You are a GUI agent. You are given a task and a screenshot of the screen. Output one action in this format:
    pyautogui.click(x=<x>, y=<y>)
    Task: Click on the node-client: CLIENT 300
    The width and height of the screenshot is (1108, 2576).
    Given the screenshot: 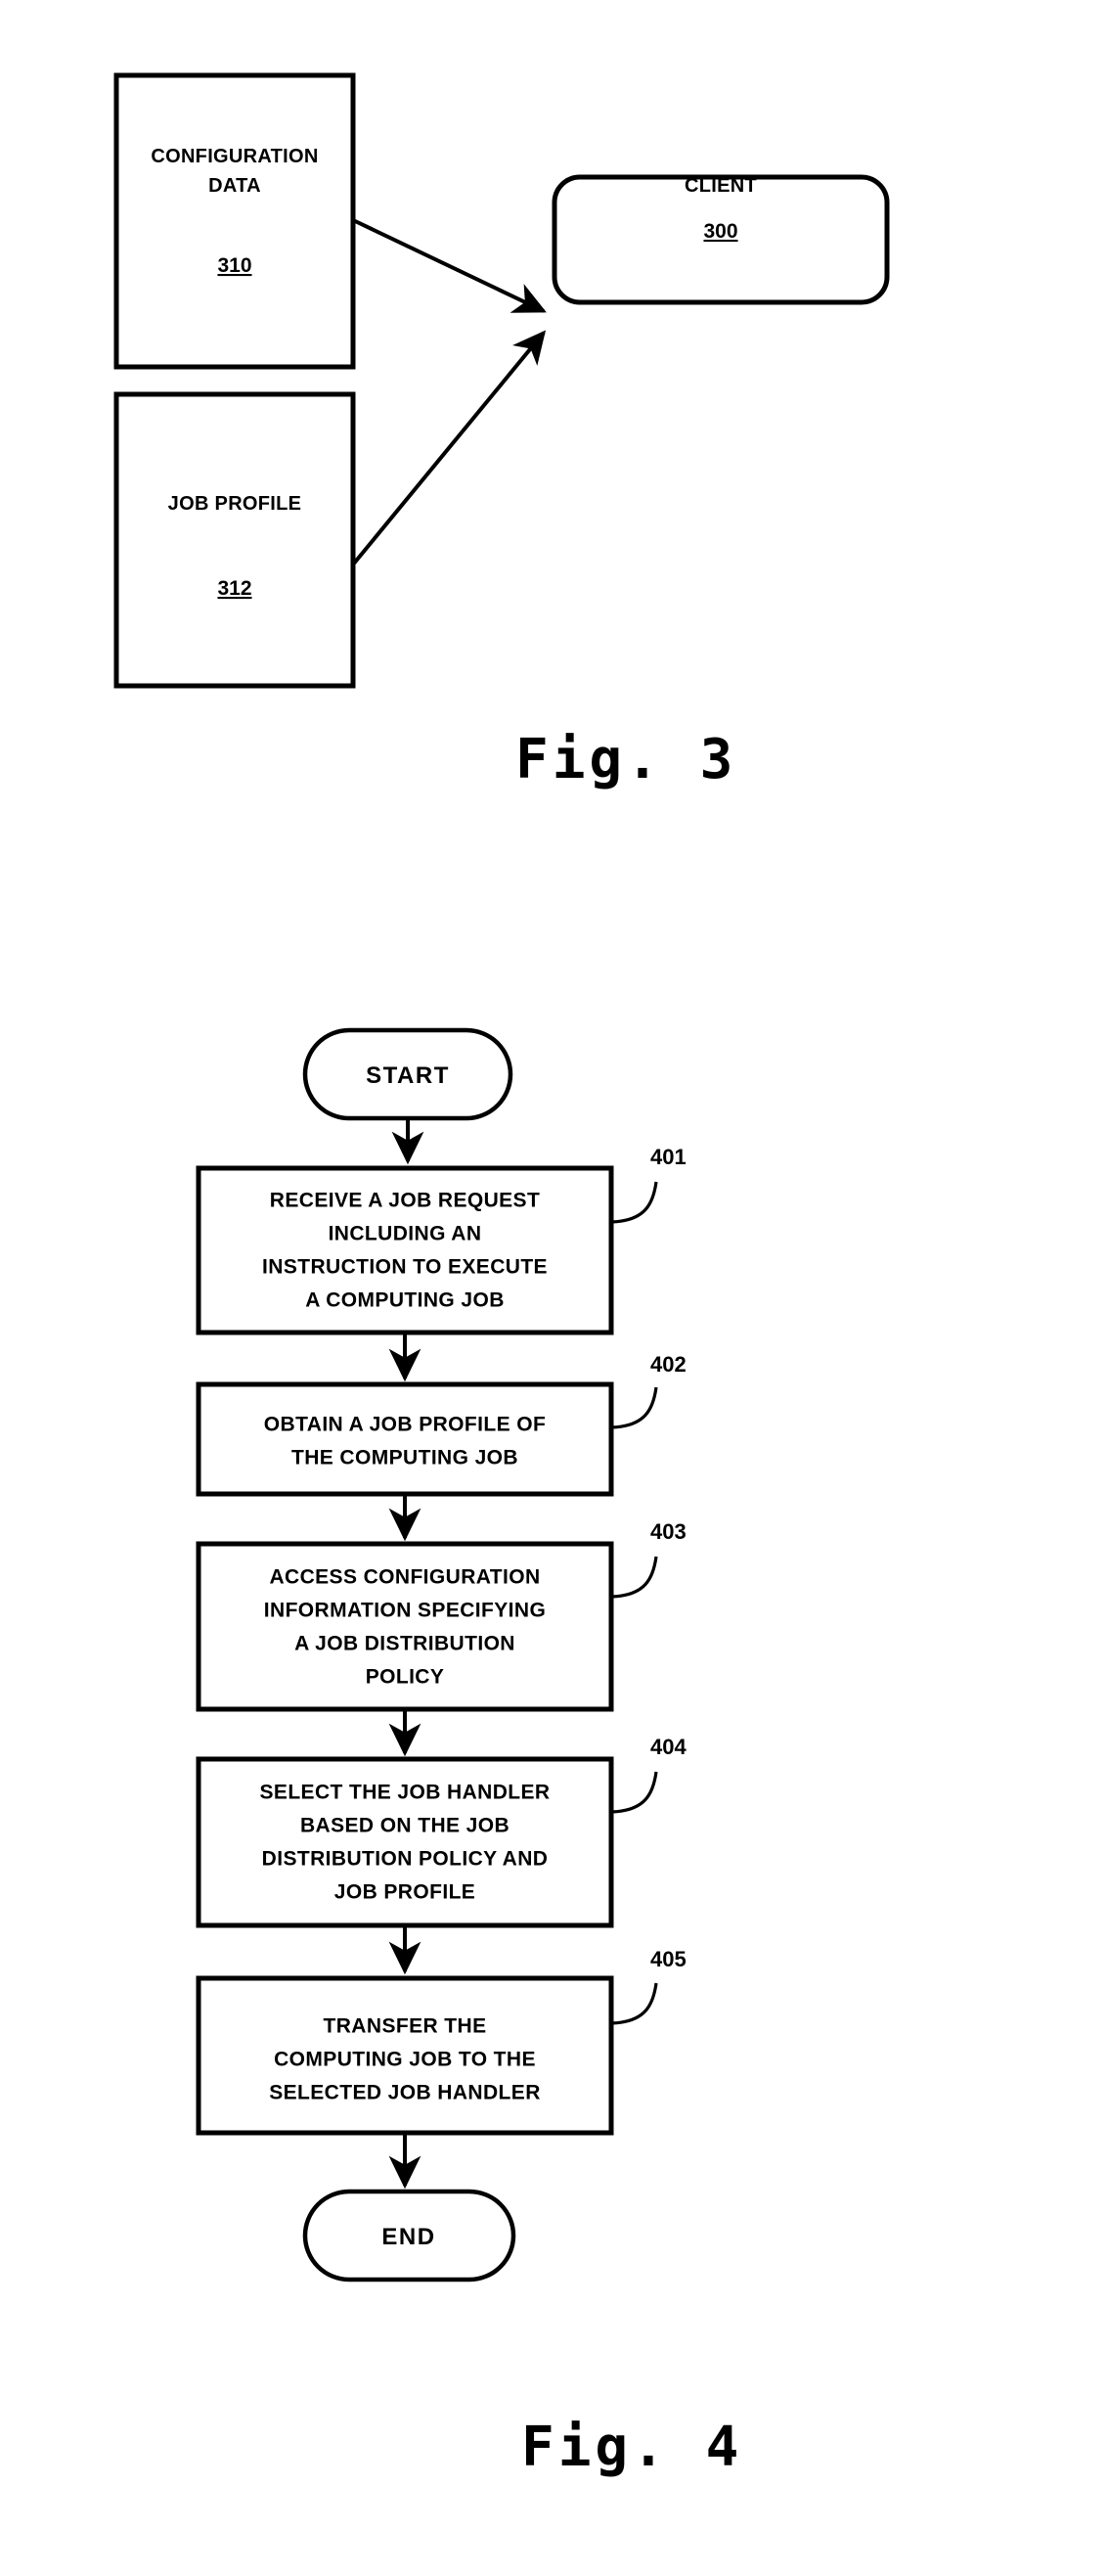 What is the action you would take?
    pyautogui.click(x=721, y=239)
    